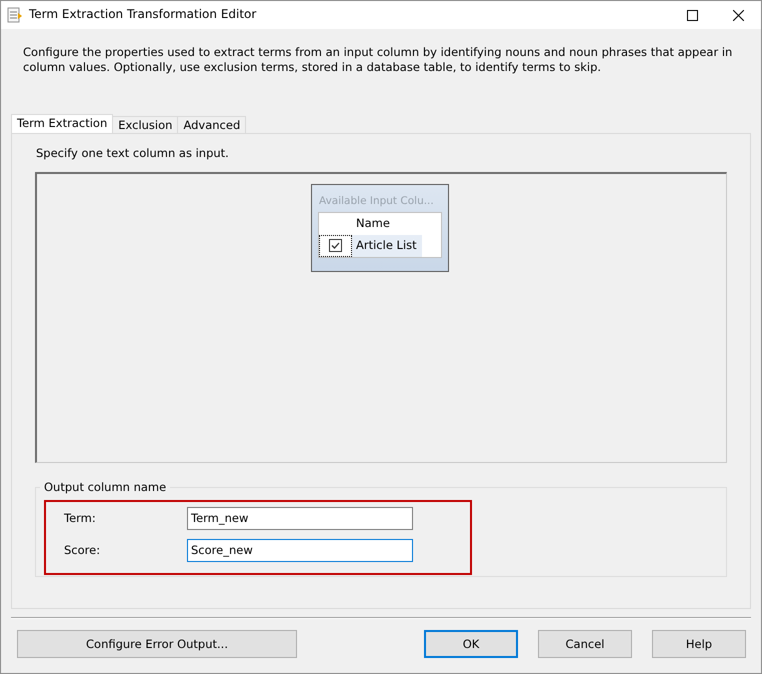 The width and height of the screenshot is (762, 674). I want to click on maximize-icon, so click(692, 15).